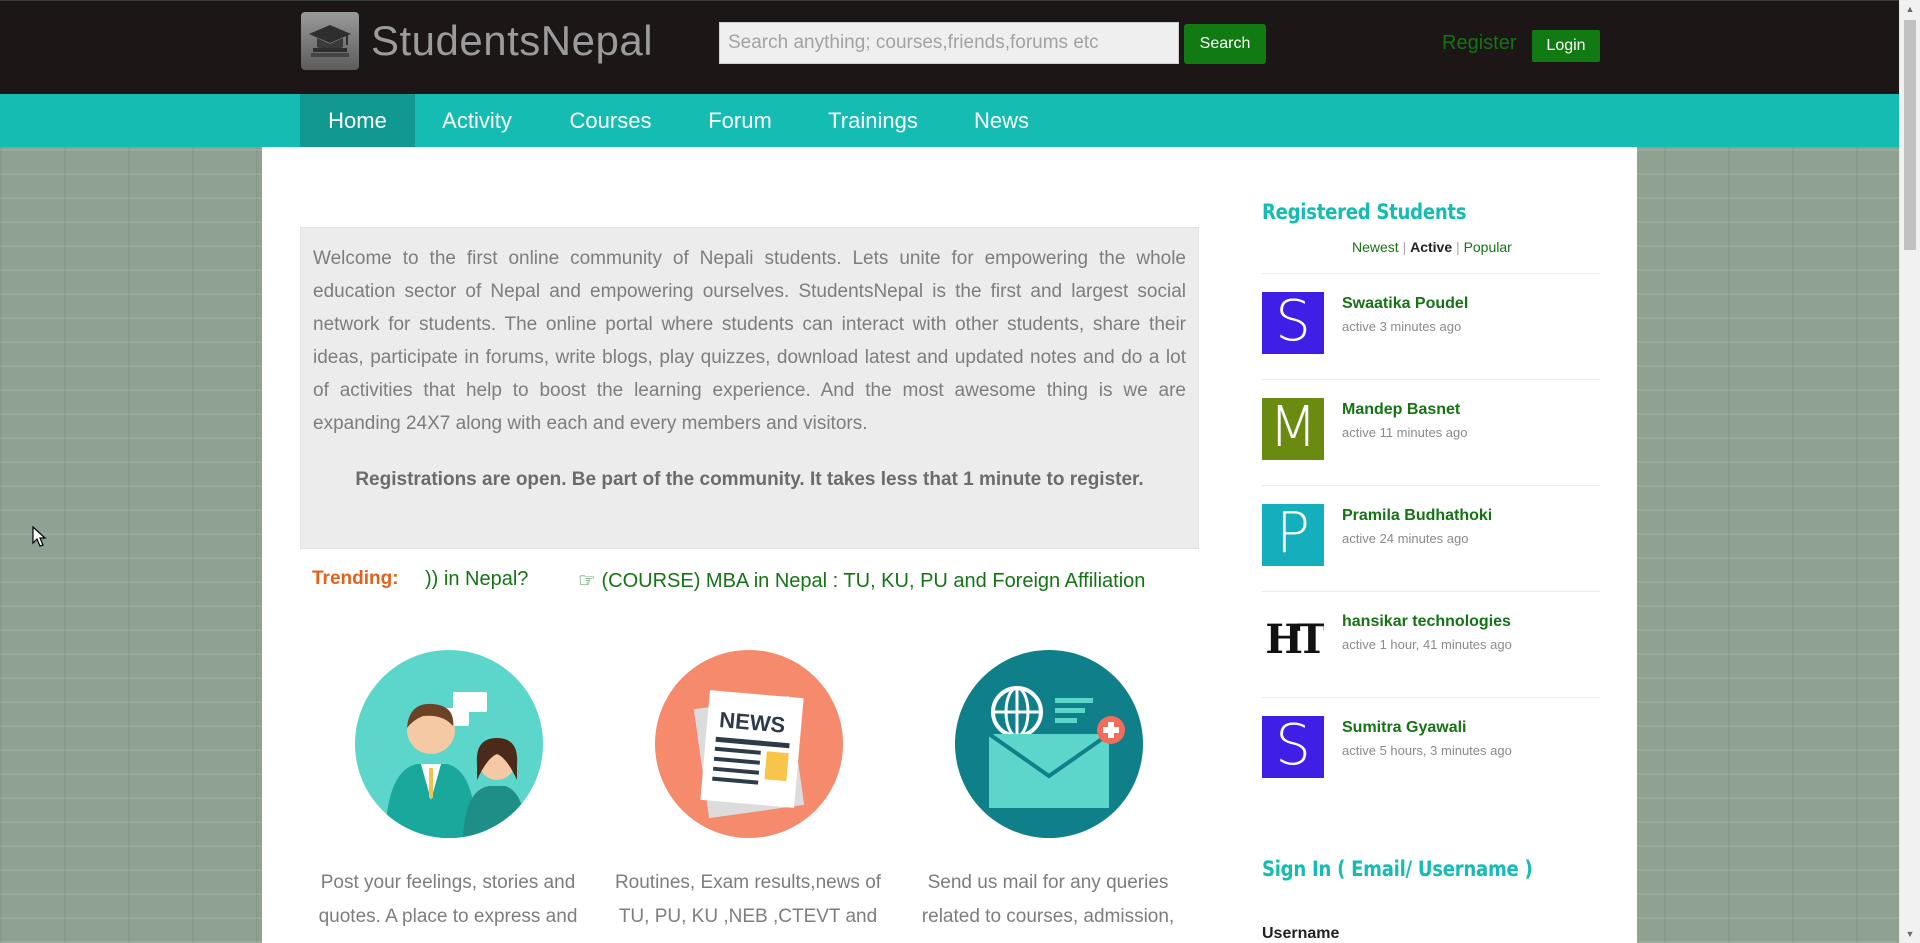 The image size is (1920, 943). I want to click on member-name: hansikar technologies, so click(1426, 622).